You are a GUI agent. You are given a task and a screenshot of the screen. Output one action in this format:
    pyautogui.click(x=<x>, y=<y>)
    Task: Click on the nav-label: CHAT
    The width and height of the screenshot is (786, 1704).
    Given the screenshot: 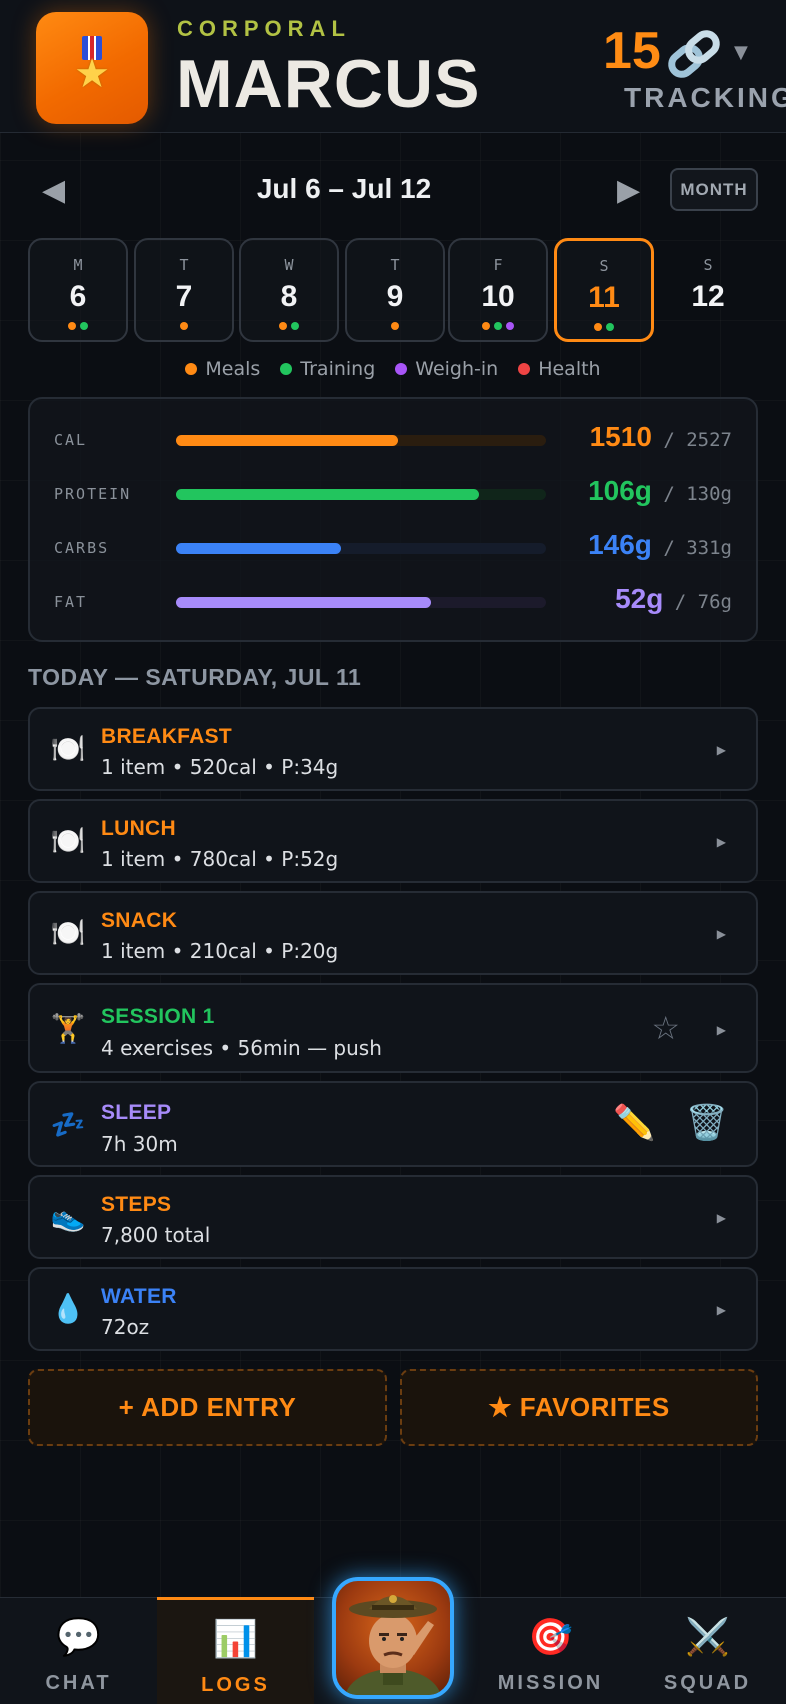 What is the action you would take?
    pyautogui.click(x=78, y=1683)
    